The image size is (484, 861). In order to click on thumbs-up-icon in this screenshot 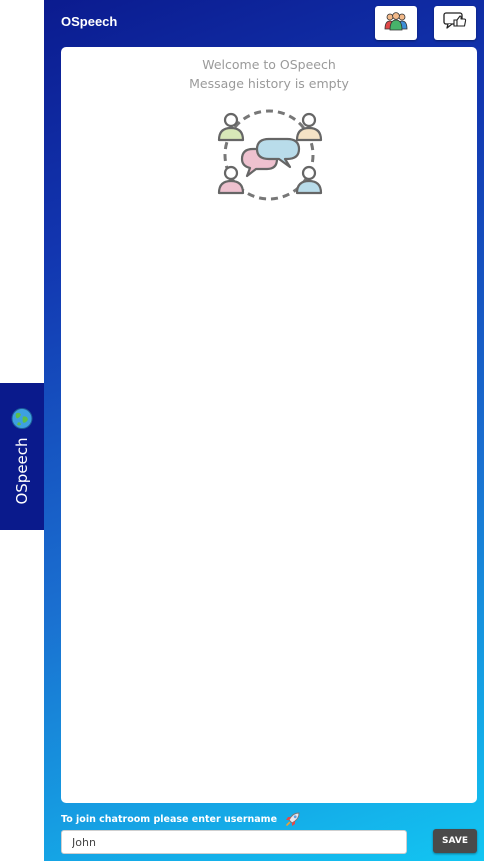, I will do `click(455, 23)`.